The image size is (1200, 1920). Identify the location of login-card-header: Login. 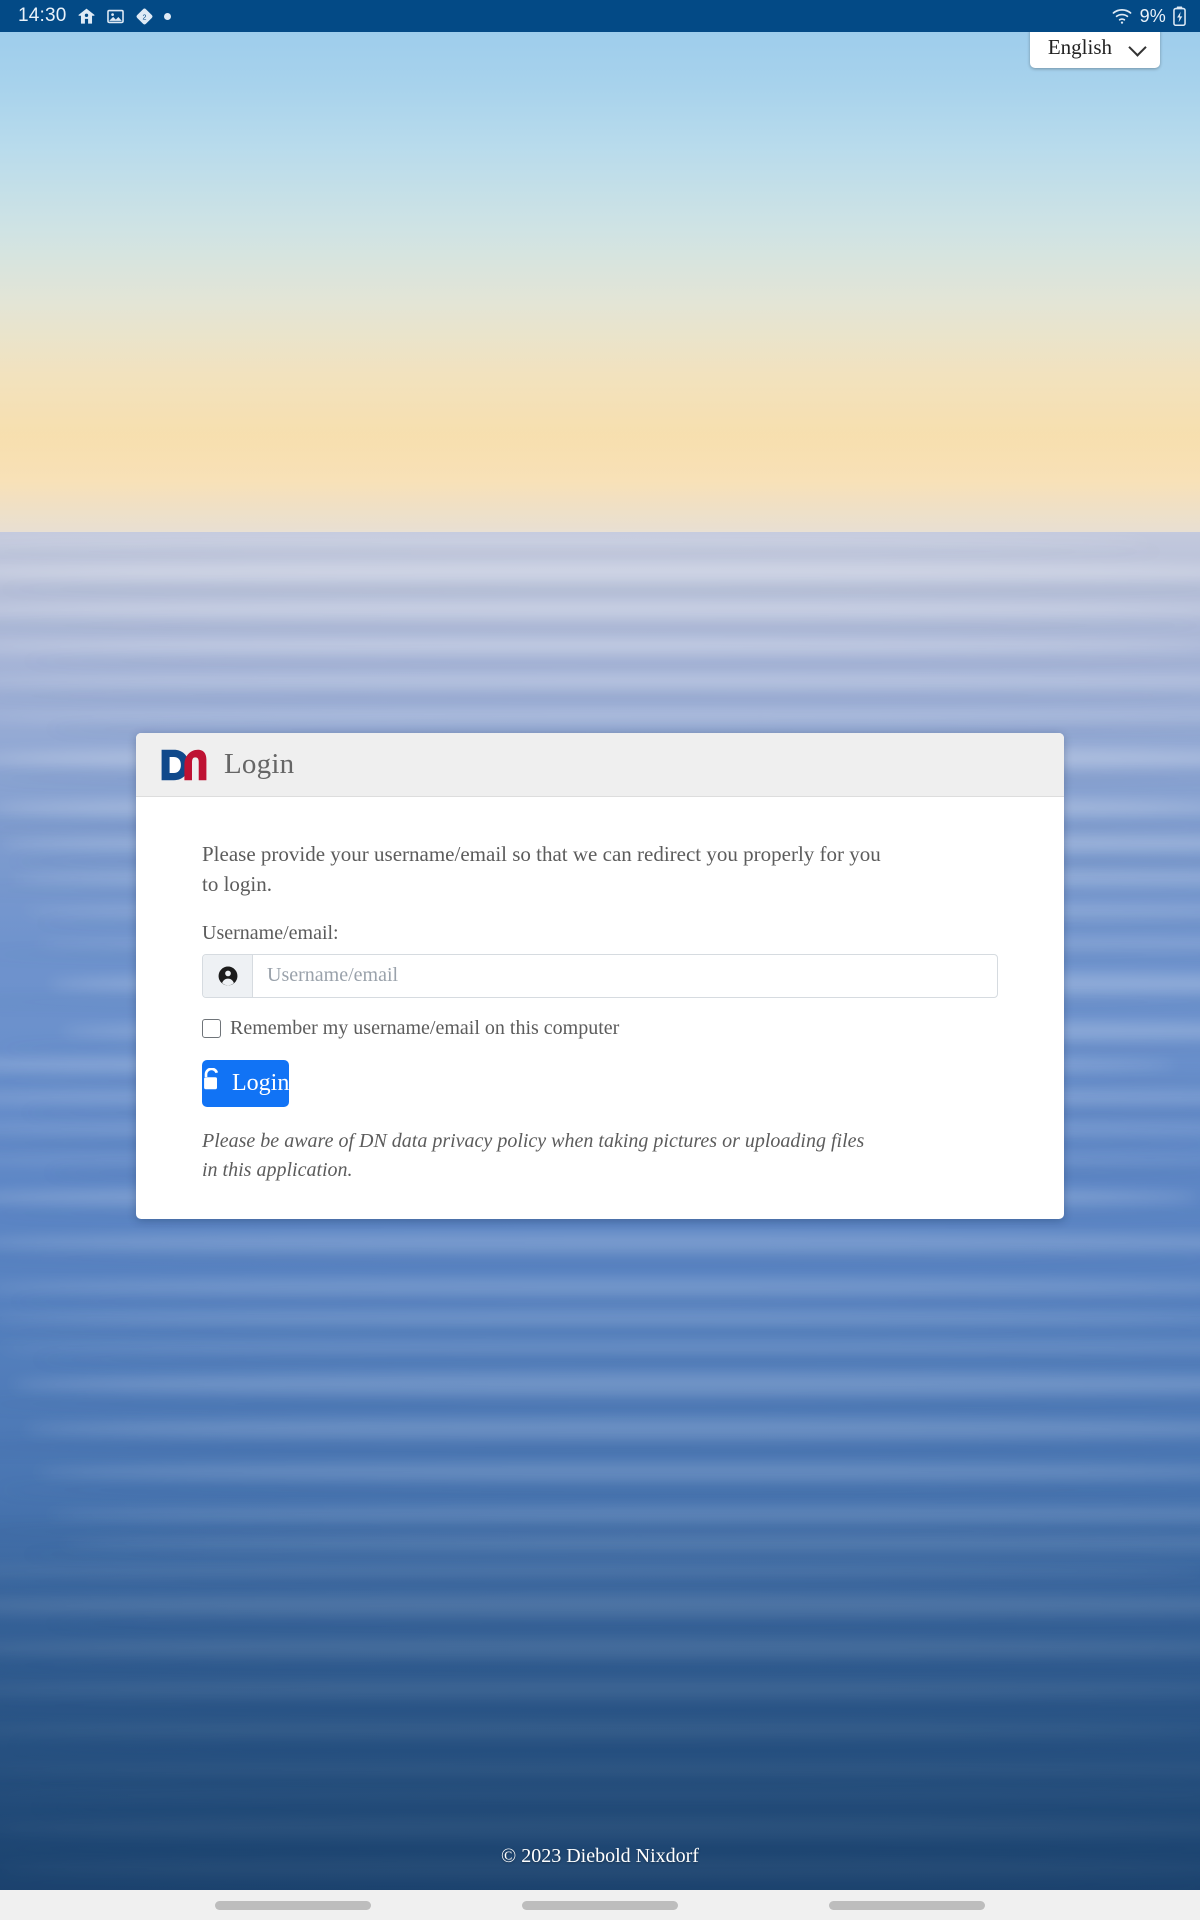
(600, 765).